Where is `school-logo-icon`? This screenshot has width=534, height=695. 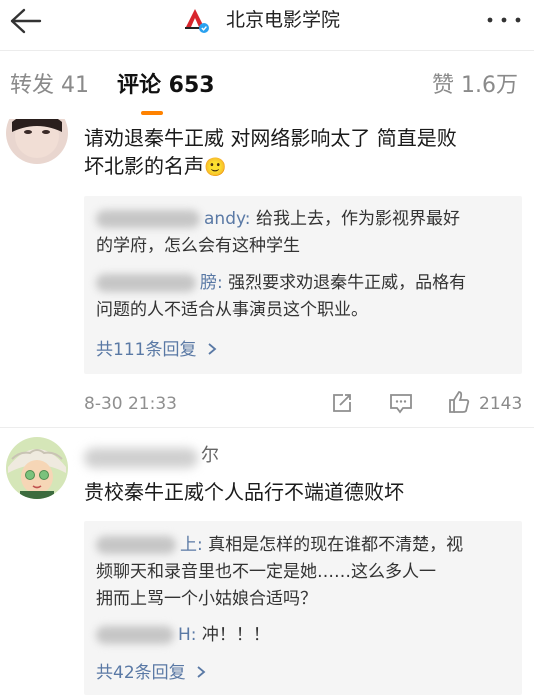 school-logo-icon is located at coordinates (196, 20).